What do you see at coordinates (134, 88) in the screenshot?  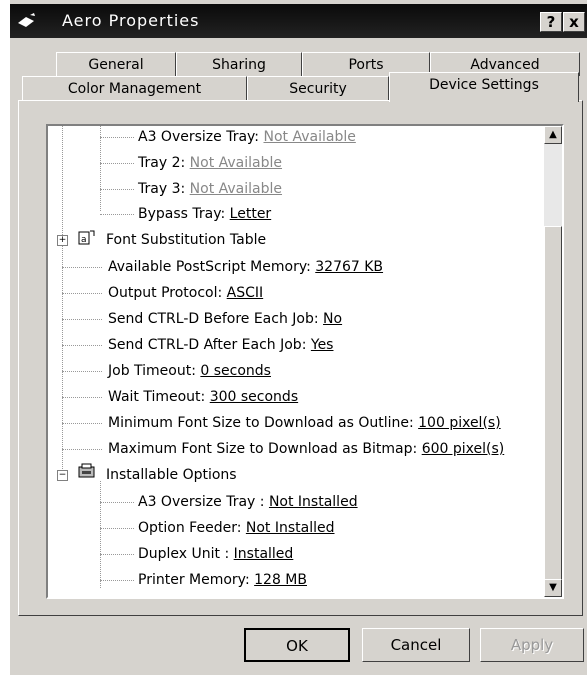 I see `tab-color-management: Color Management` at bounding box center [134, 88].